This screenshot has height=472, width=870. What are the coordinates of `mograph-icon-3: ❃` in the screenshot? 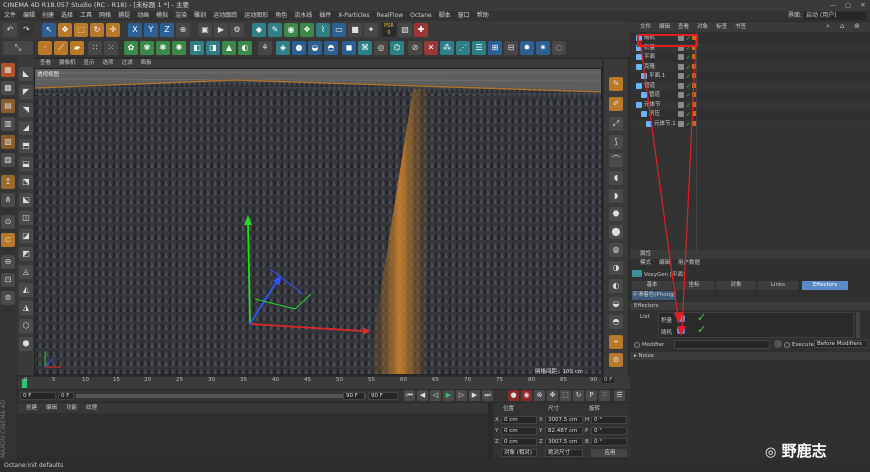 It's located at (163, 48).